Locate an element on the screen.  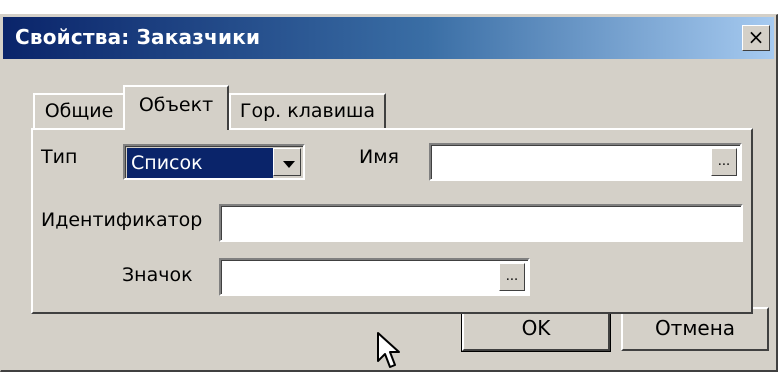
type-label: Тип is located at coordinates (59, 157).